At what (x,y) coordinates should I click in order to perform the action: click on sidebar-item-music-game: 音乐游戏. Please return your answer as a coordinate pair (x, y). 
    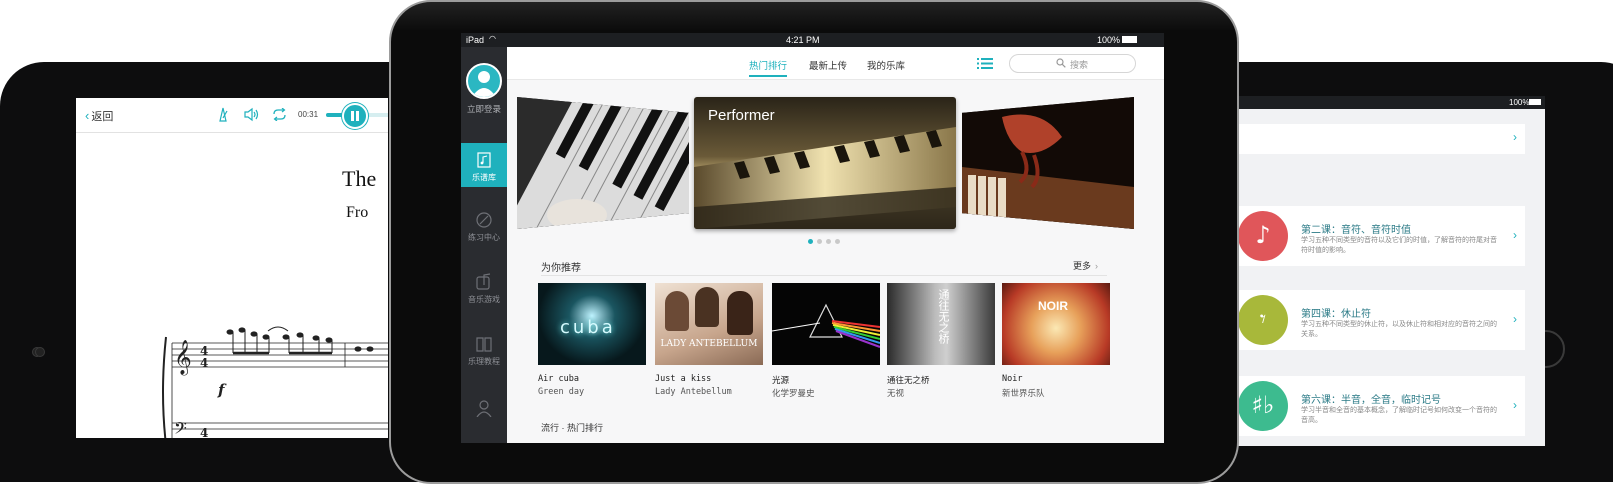
    Looking at the image, I should click on (484, 289).